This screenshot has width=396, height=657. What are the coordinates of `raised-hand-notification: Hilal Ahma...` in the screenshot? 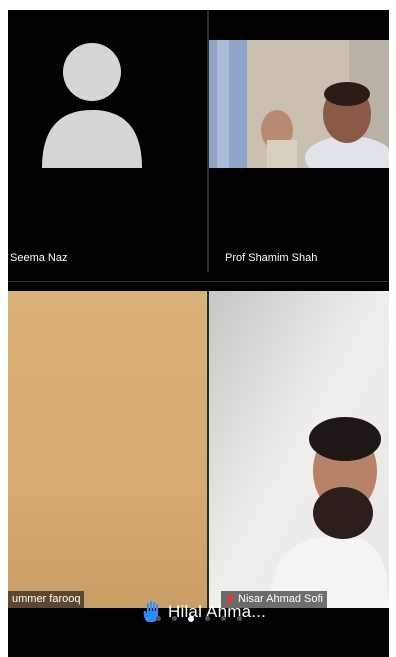 It's located at (204, 612).